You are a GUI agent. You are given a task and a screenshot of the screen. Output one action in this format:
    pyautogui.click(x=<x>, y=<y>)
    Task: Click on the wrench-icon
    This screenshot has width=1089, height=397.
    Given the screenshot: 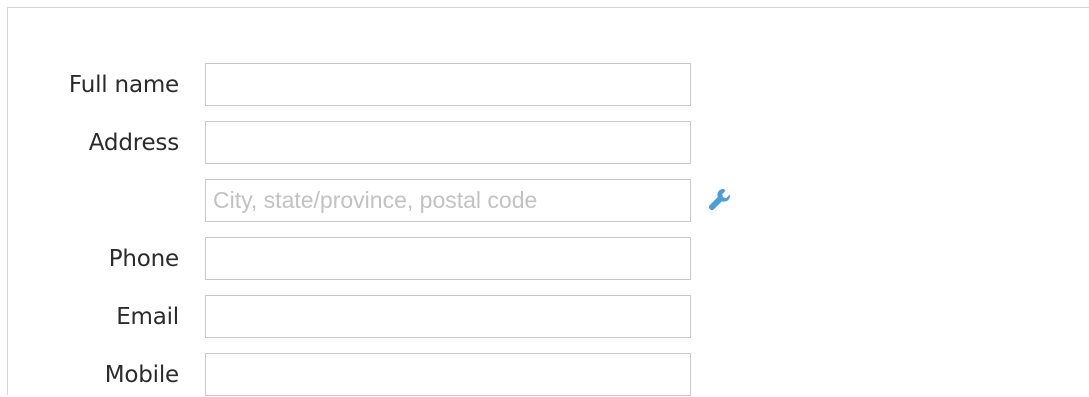 What is the action you would take?
    pyautogui.click(x=719, y=200)
    